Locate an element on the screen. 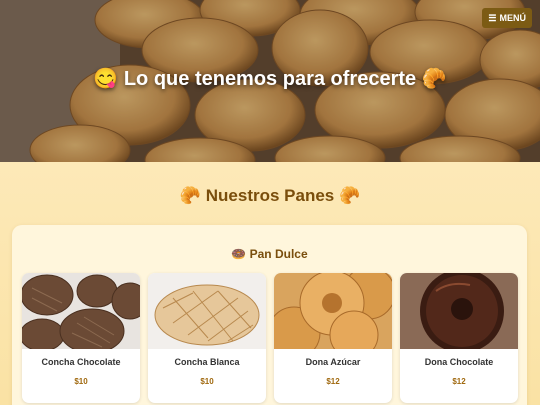 The width and height of the screenshot is (540, 405). product-card: Dona Azúcar $12 is located at coordinates (333, 338).